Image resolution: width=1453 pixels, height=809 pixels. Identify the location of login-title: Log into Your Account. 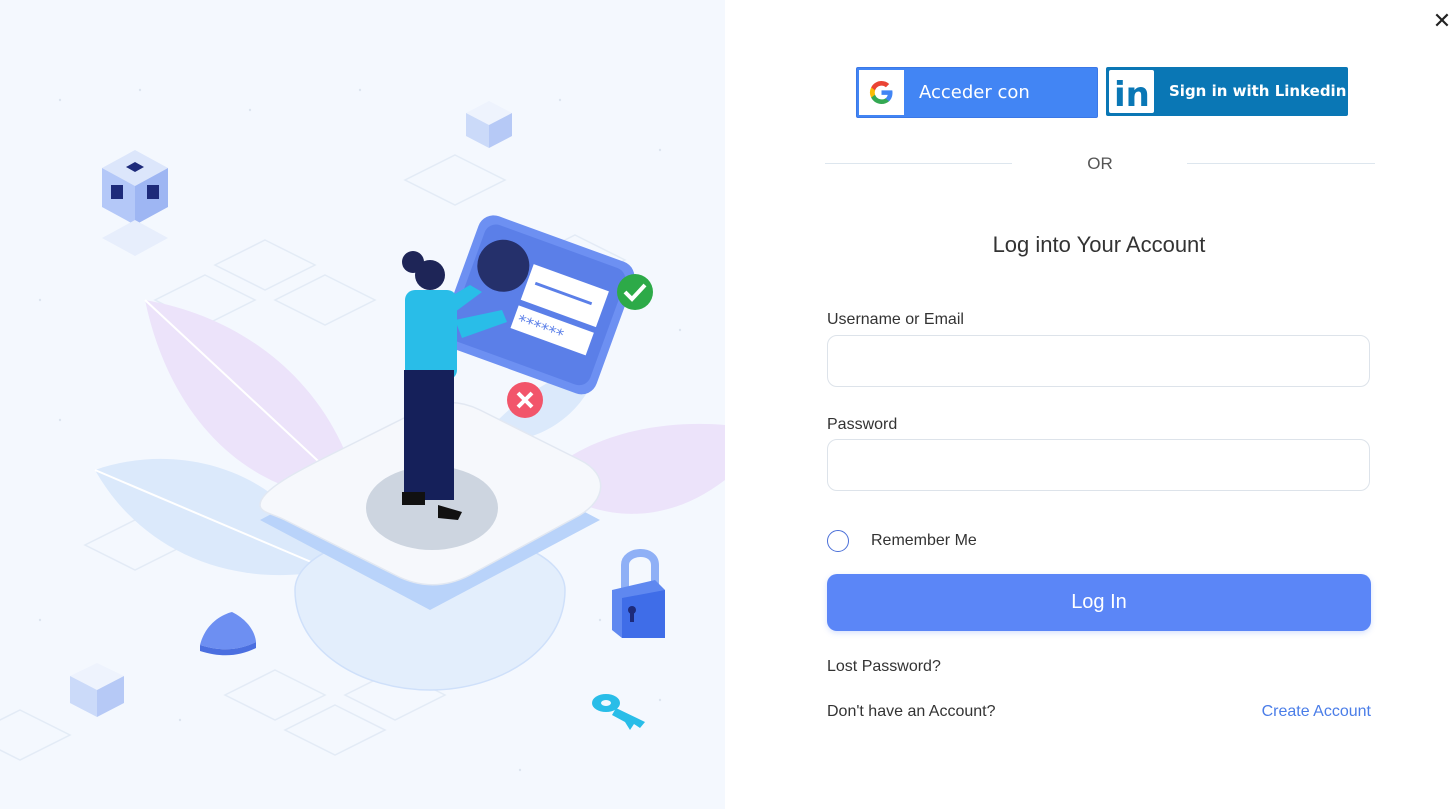
(1099, 244).